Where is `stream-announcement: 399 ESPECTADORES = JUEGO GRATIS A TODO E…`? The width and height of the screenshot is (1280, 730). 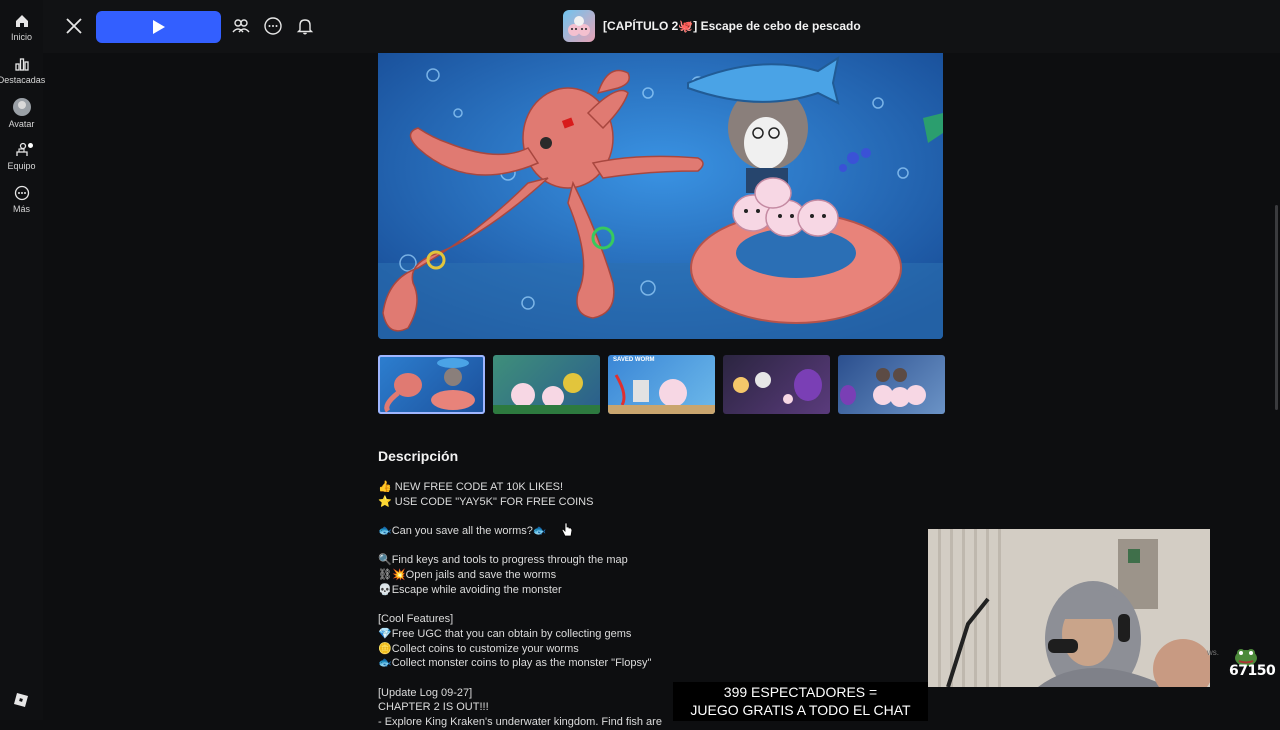
stream-announcement: 399 ESPECTADORES = JUEGO GRATIS A TODO E… is located at coordinates (800, 701).